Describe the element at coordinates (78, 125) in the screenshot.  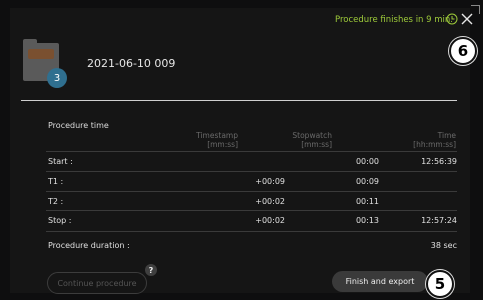
I see `table-title: Procedure time` at that location.